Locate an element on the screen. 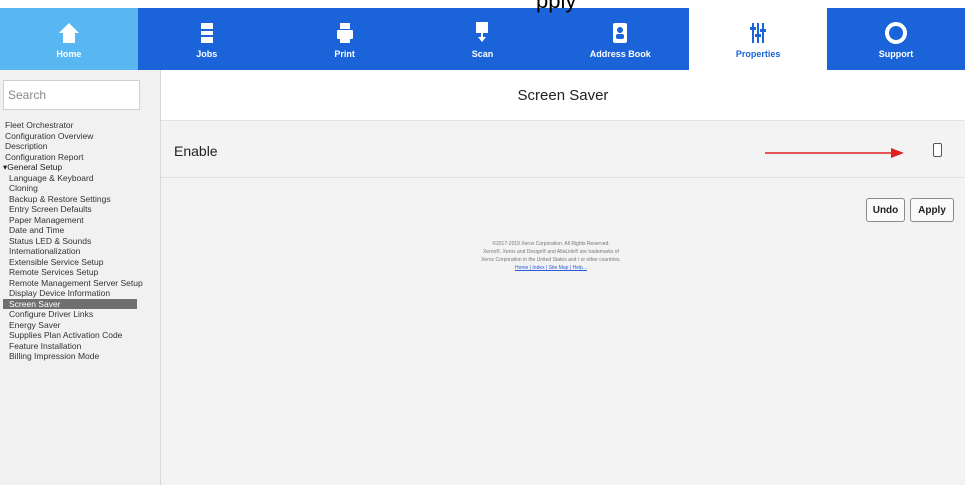 This screenshot has height=485, width=965. printer-icon is located at coordinates (344, 32).